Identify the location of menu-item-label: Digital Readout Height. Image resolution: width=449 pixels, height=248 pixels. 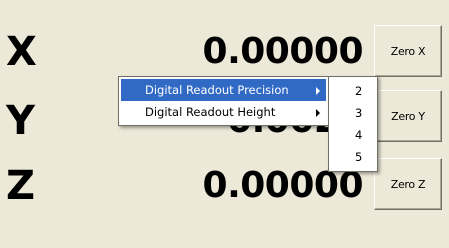
(210, 112).